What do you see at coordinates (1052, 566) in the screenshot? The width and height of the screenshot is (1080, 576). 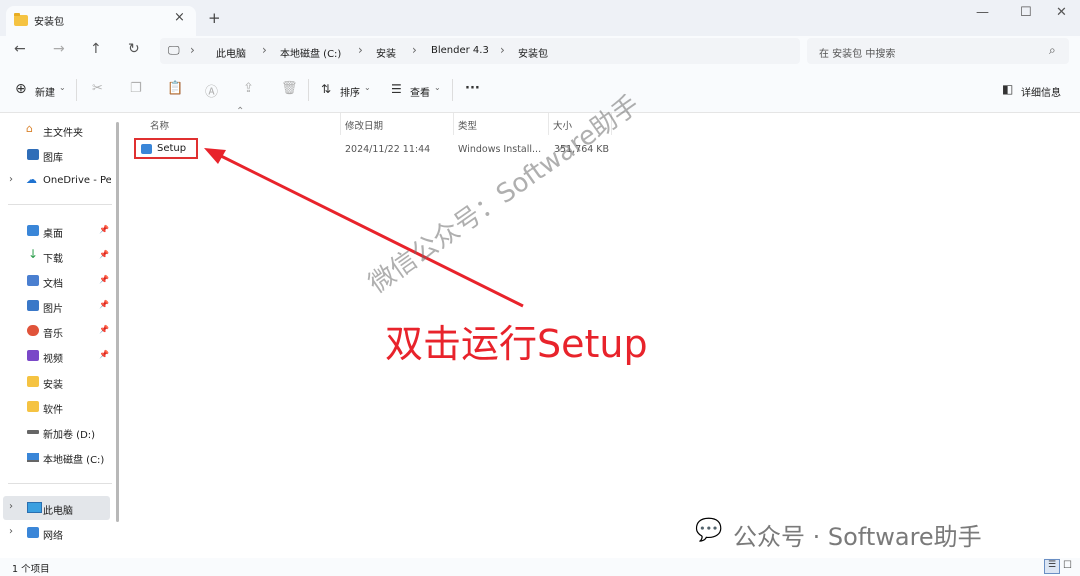 I see `details-view-button: ☰` at bounding box center [1052, 566].